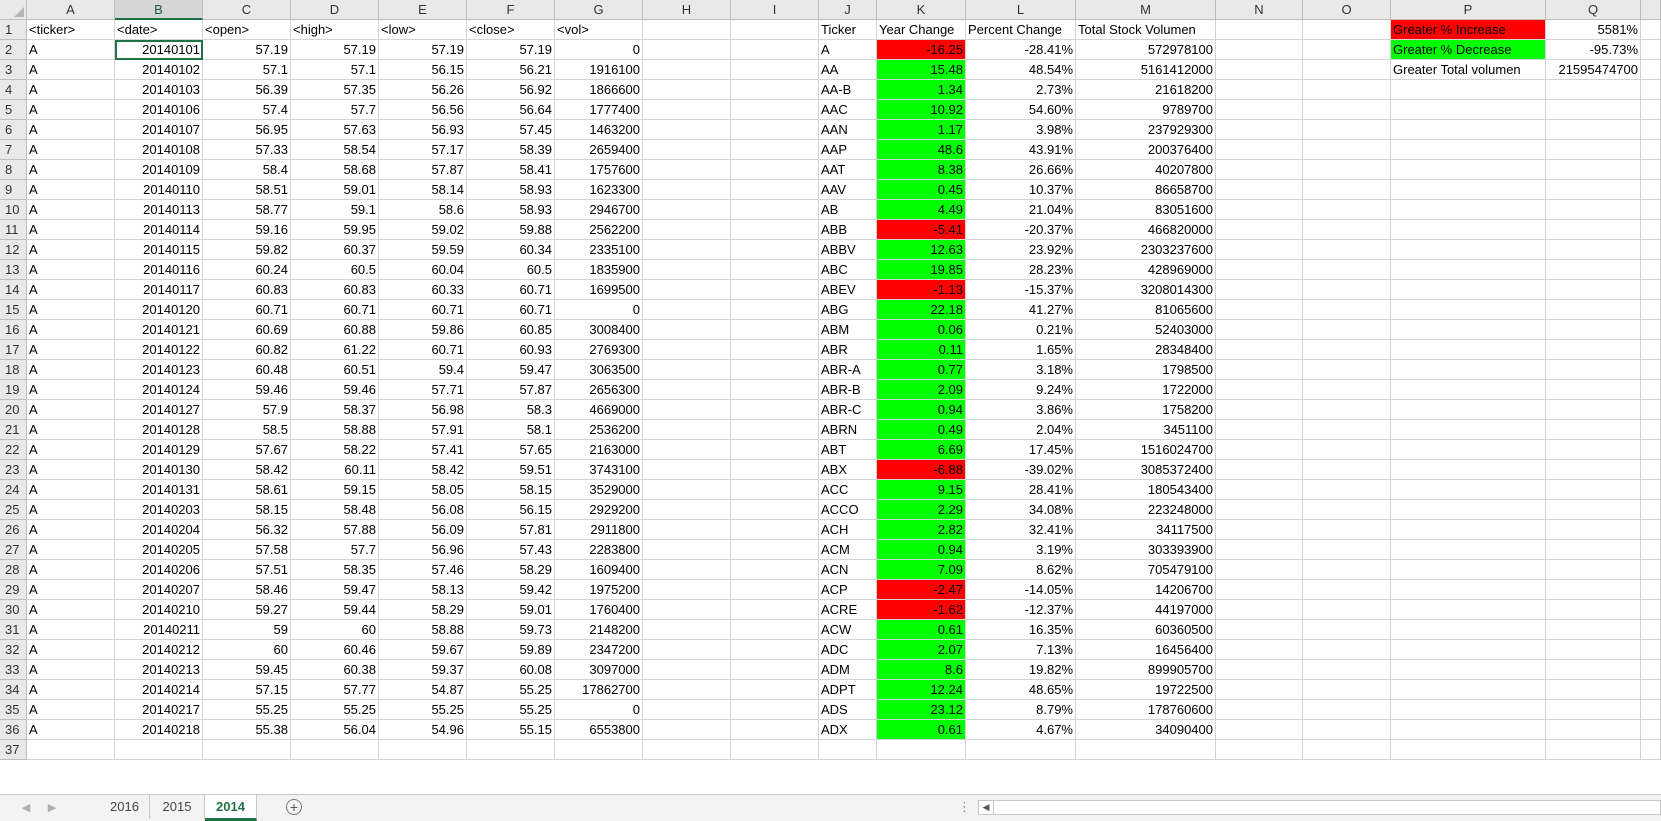 This screenshot has height=821, width=1661. What do you see at coordinates (13, 690) in the screenshot?
I see `row-header: 34` at bounding box center [13, 690].